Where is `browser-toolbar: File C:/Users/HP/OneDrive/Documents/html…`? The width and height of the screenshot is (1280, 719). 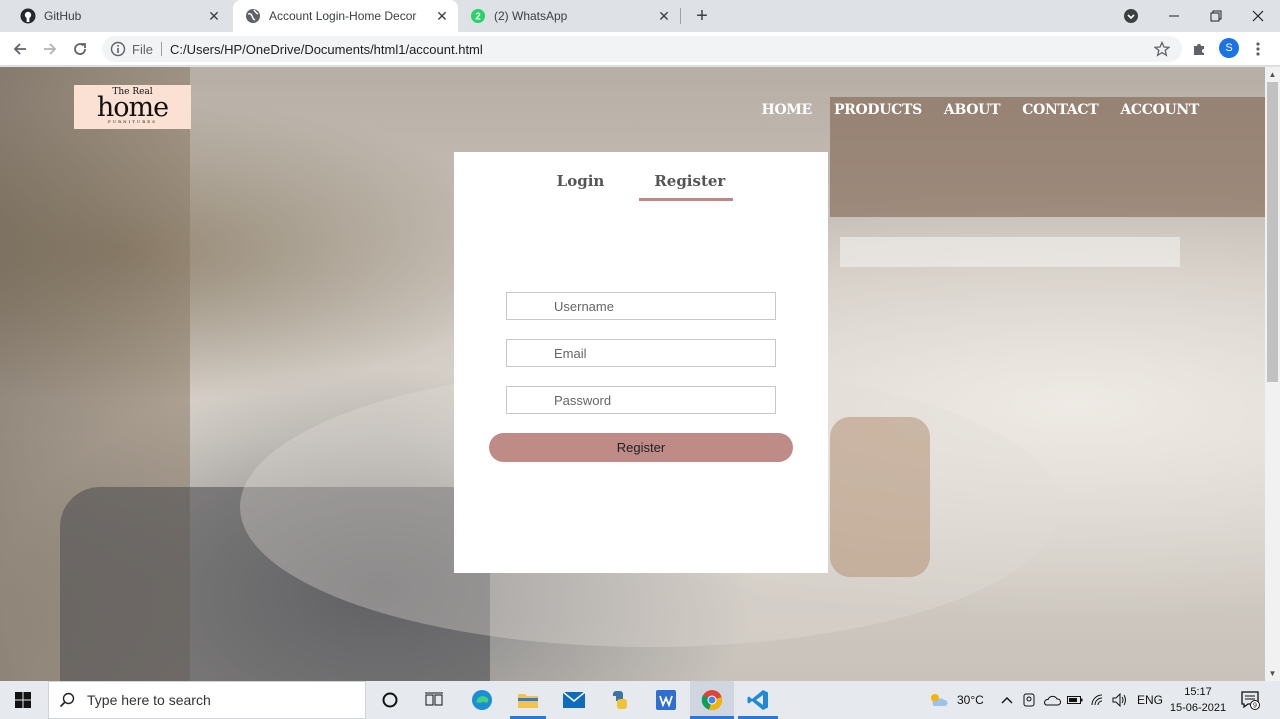 browser-toolbar: File C:/Users/HP/OneDrive/Documents/html… is located at coordinates (640, 49).